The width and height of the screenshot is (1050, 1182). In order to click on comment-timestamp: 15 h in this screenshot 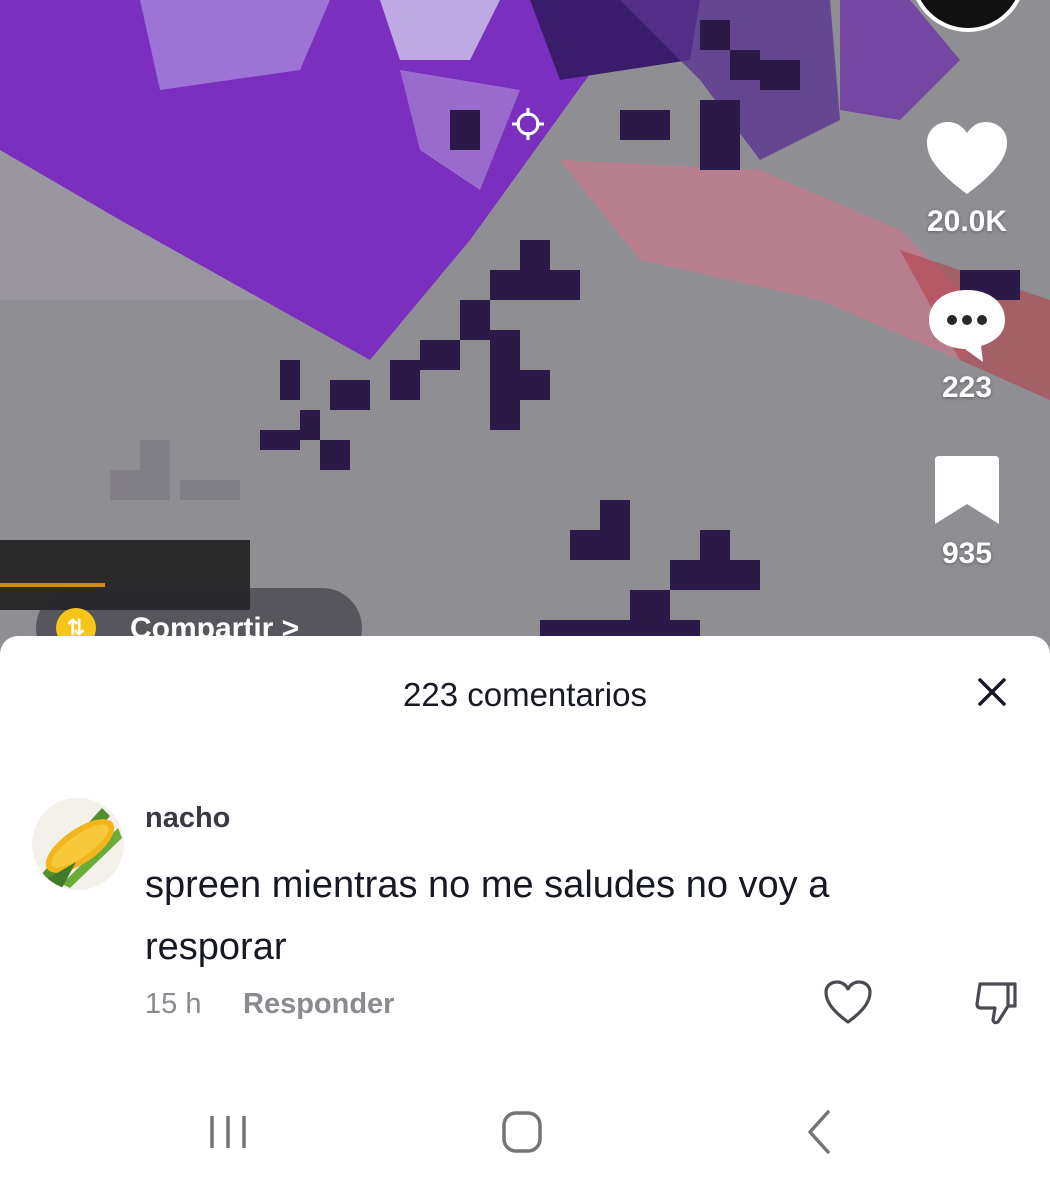, I will do `click(173, 1004)`.